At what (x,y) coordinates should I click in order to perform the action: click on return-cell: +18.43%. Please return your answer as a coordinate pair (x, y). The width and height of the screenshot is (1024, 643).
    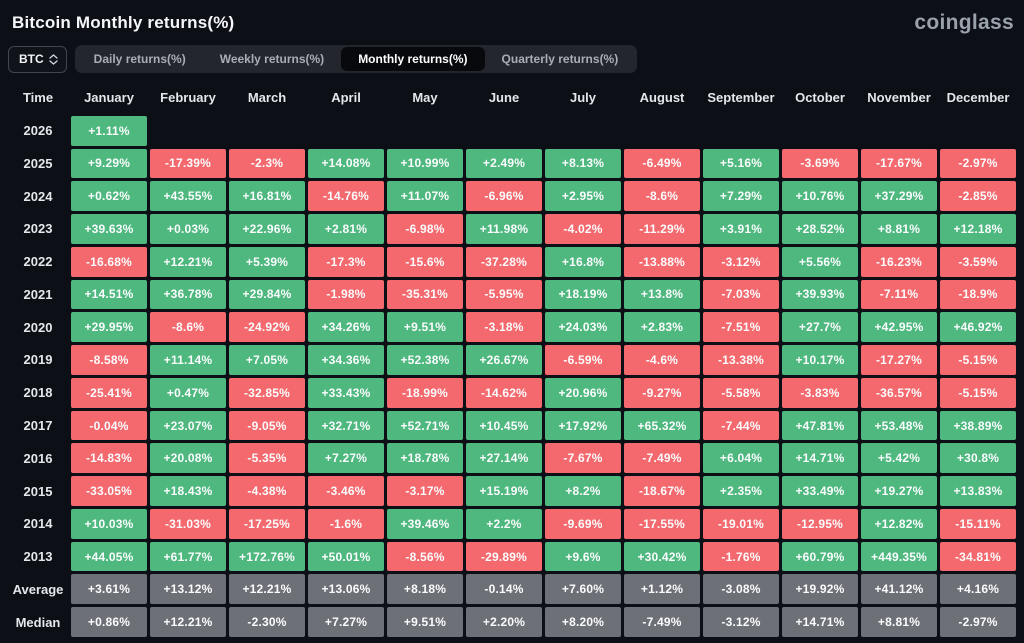
    Looking at the image, I should click on (188, 491).